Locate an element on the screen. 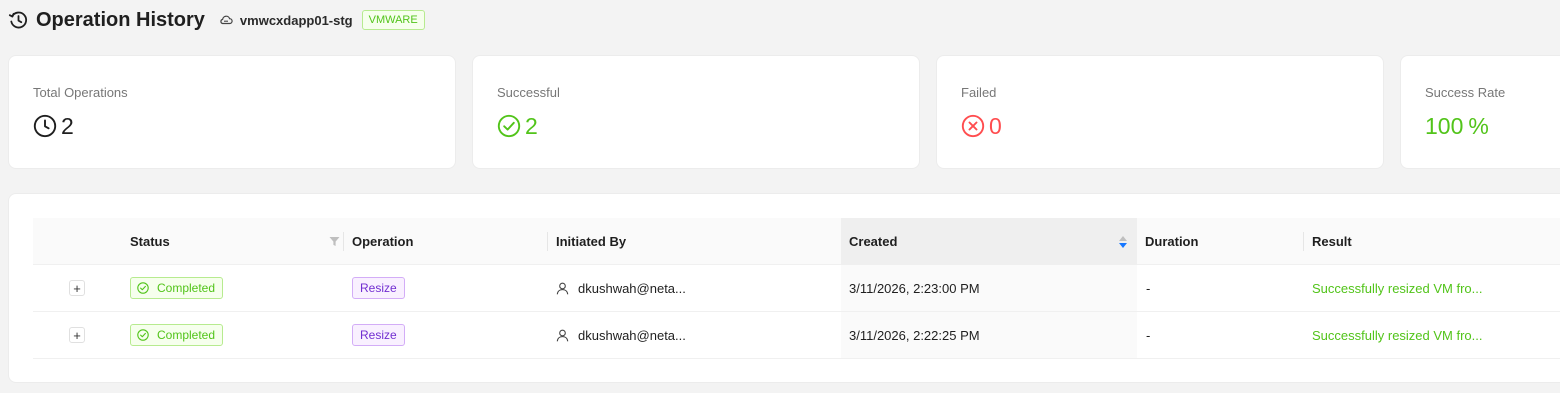 The image size is (1560, 393). sort-icon is located at coordinates (1123, 242).